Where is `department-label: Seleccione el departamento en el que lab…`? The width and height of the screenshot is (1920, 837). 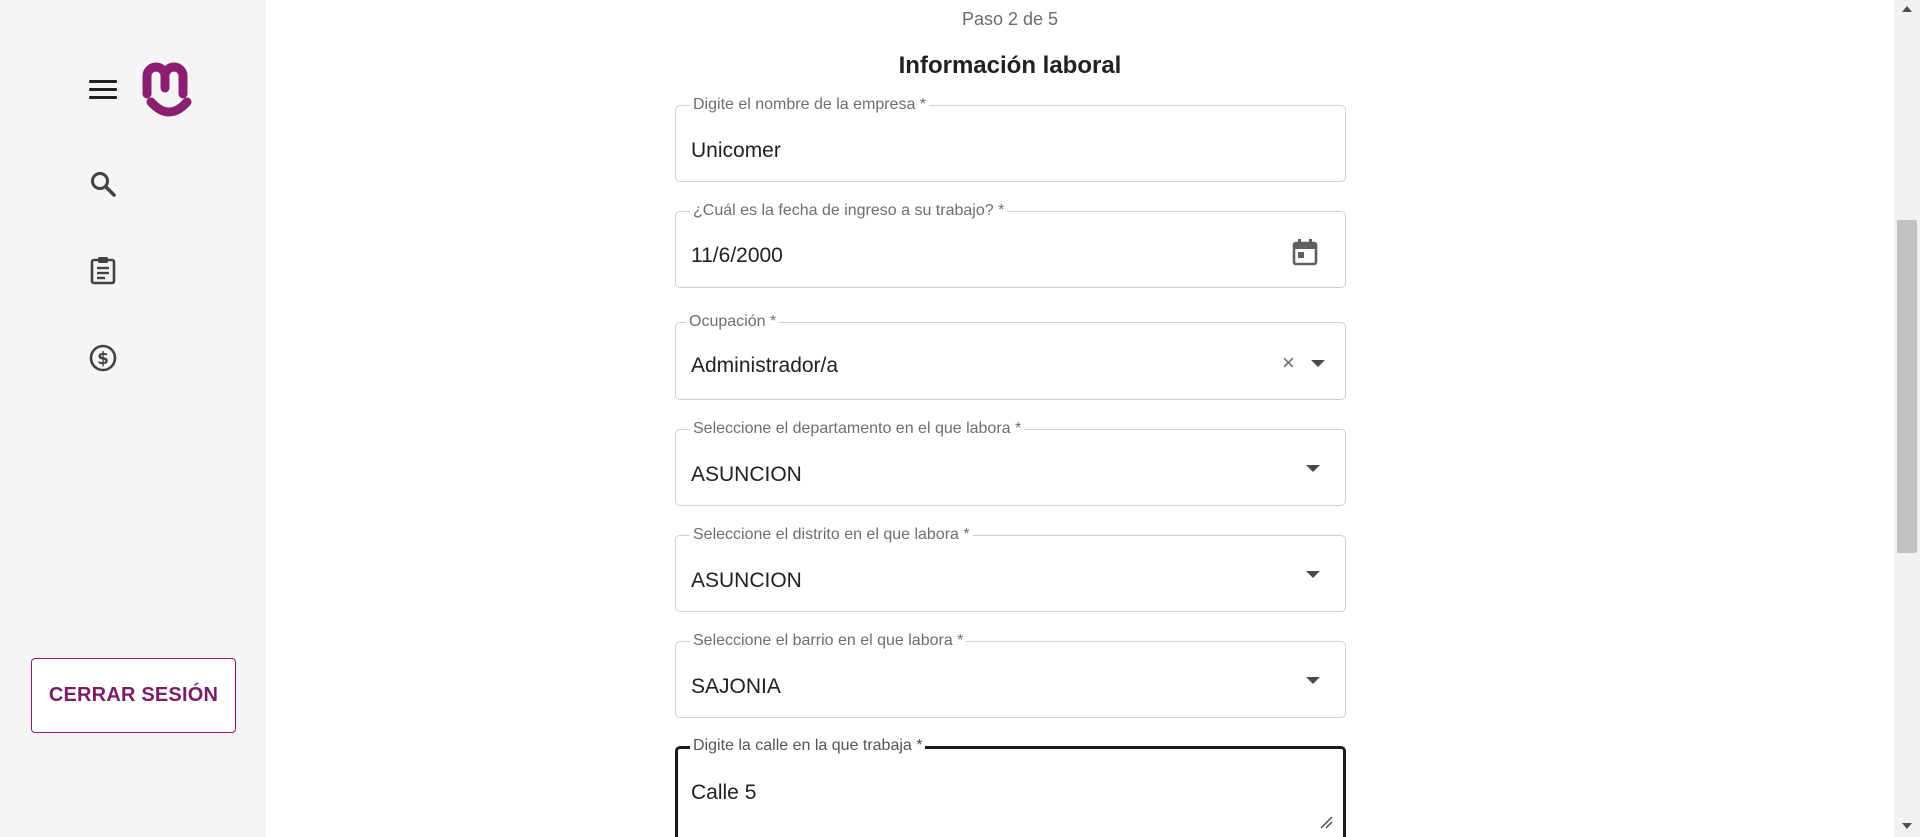 department-label: Seleccione el departamento en el que lab… is located at coordinates (857, 429).